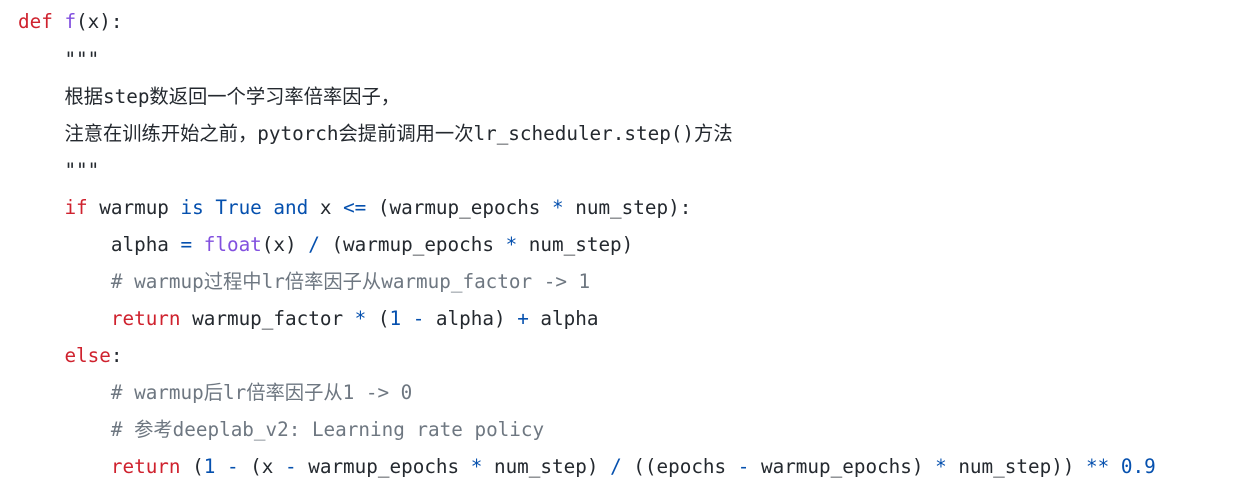  I want to click on code-line: else:, so click(70, 356).